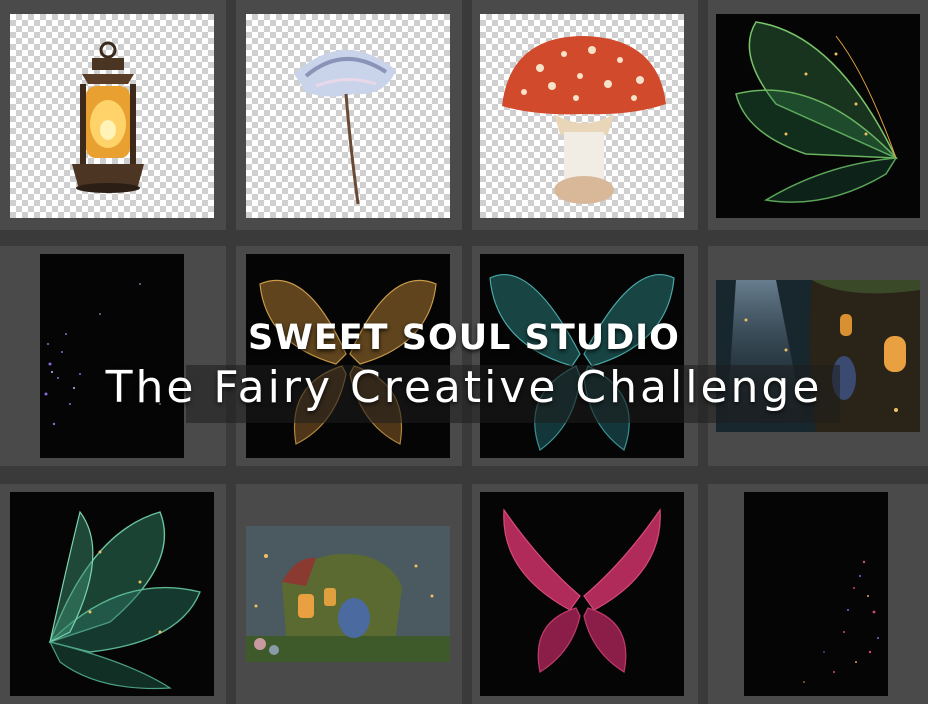 Image resolution: width=928 pixels, height=704 pixels. What do you see at coordinates (108, 117) in the screenshot?
I see `lantern-image` at bounding box center [108, 117].